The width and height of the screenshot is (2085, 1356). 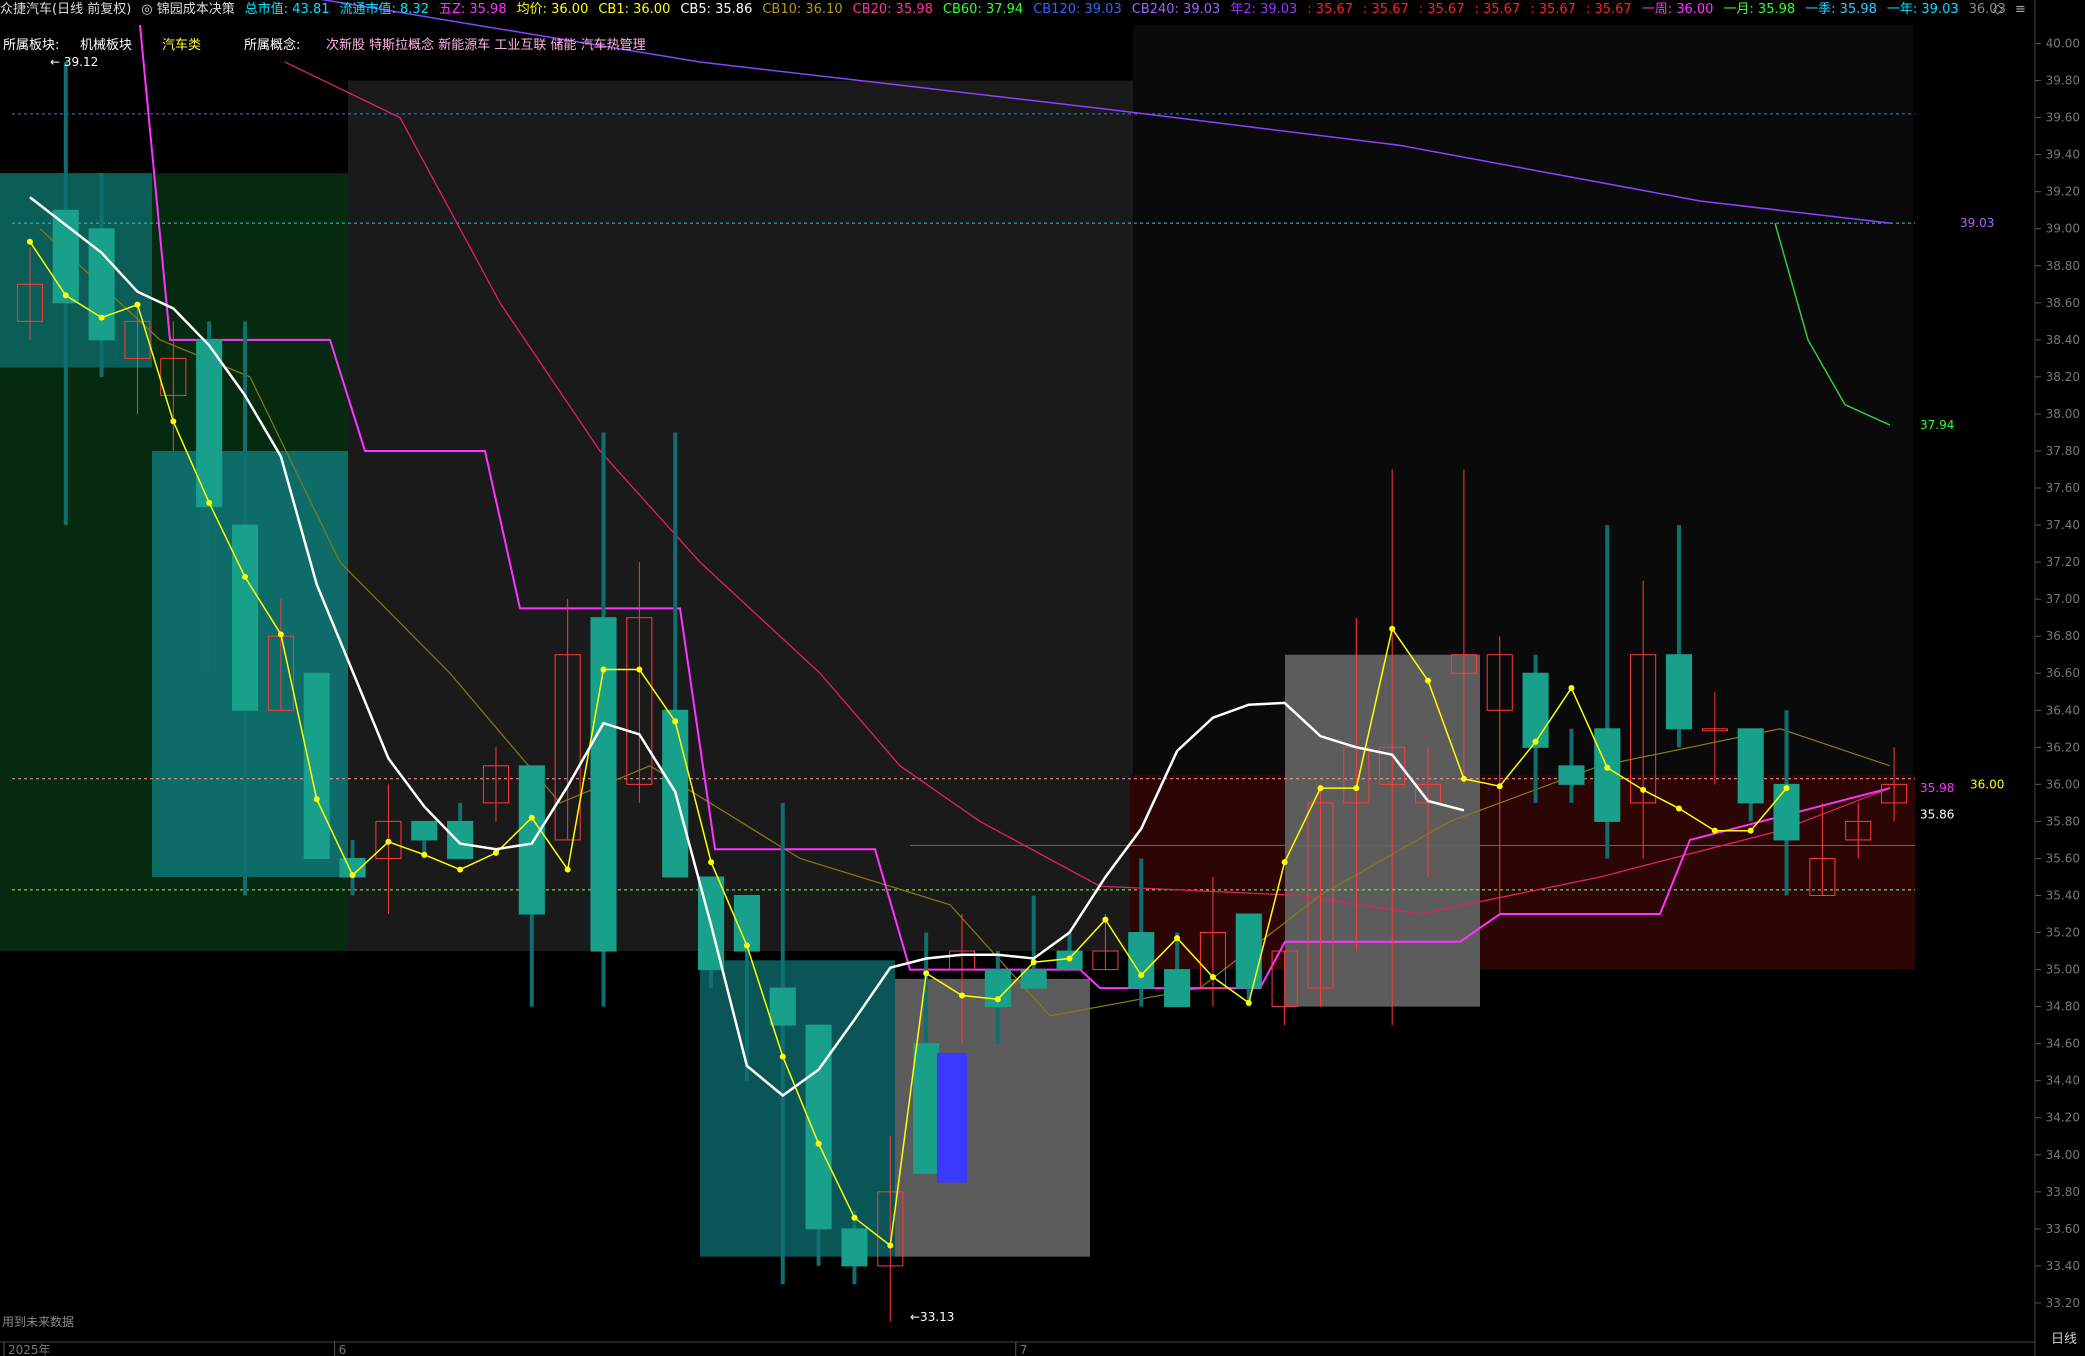 I want to click on y-tick-label: 37.00, so click(x=2063, y=599).